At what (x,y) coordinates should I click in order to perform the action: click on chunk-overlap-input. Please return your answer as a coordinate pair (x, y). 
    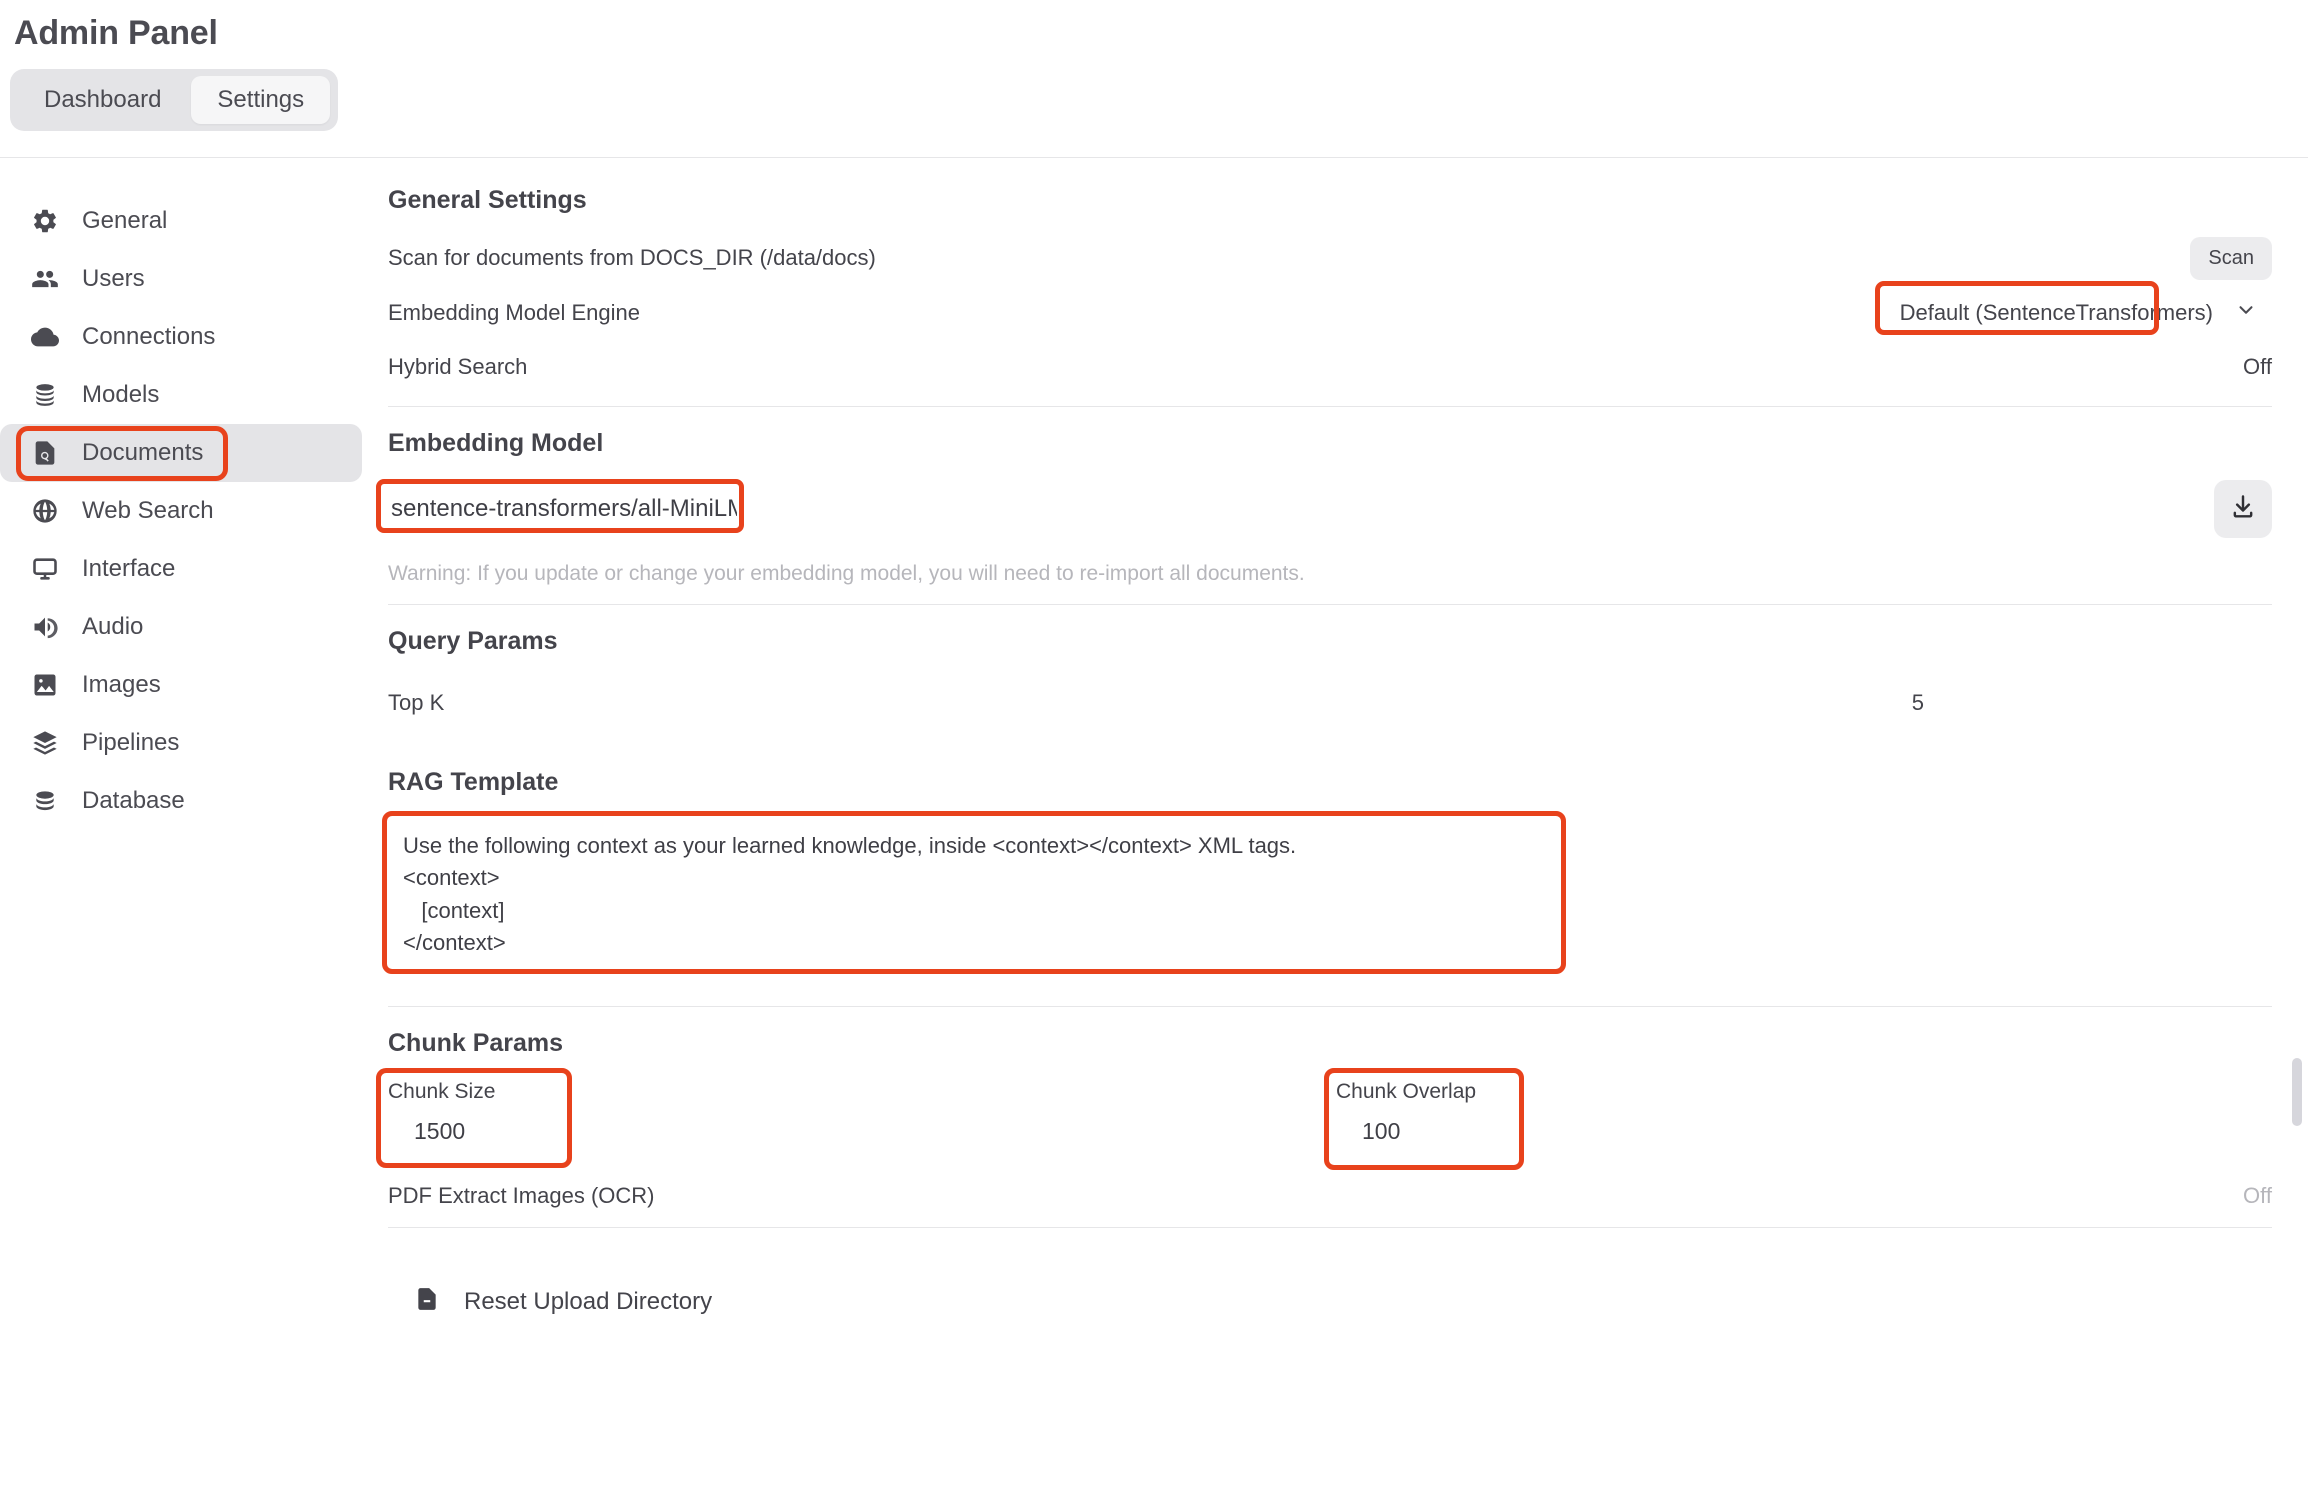
    Looking at the image, I should click on (1416, 1131).